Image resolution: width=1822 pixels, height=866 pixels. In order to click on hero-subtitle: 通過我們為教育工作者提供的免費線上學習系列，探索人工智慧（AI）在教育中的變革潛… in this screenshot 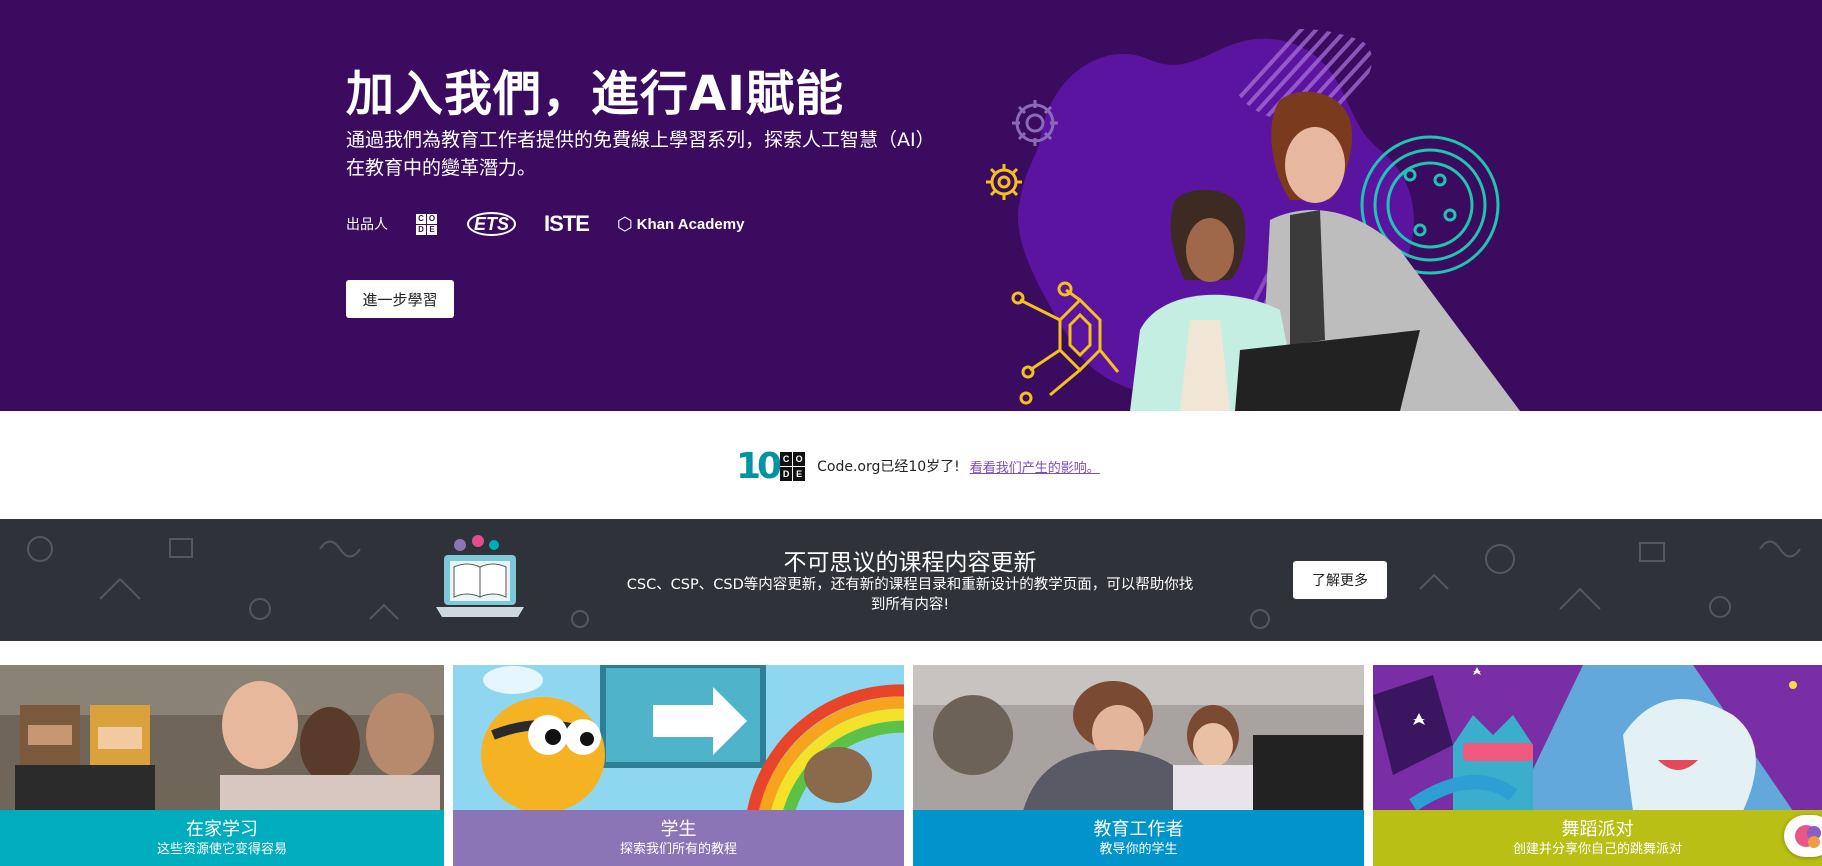, I will do `click(640, 154)`.